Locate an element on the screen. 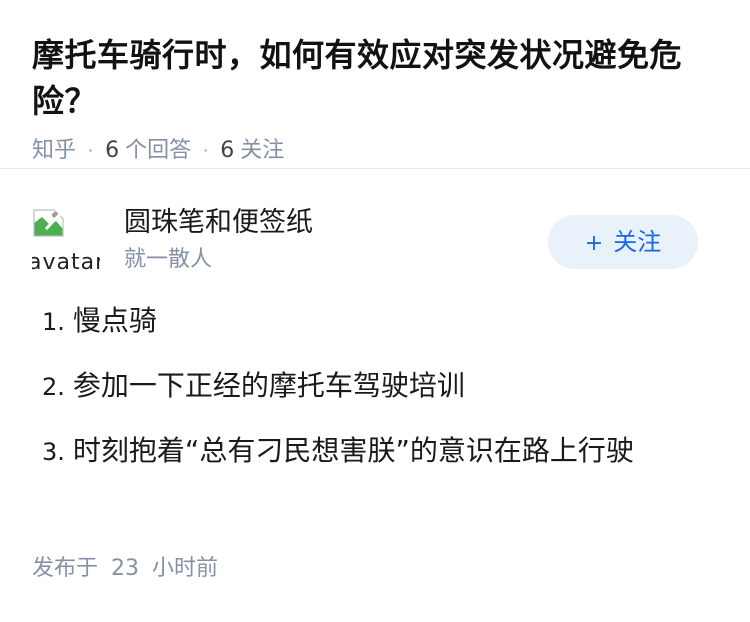  list-item-index: 1. is located at coordinates (53, 322).